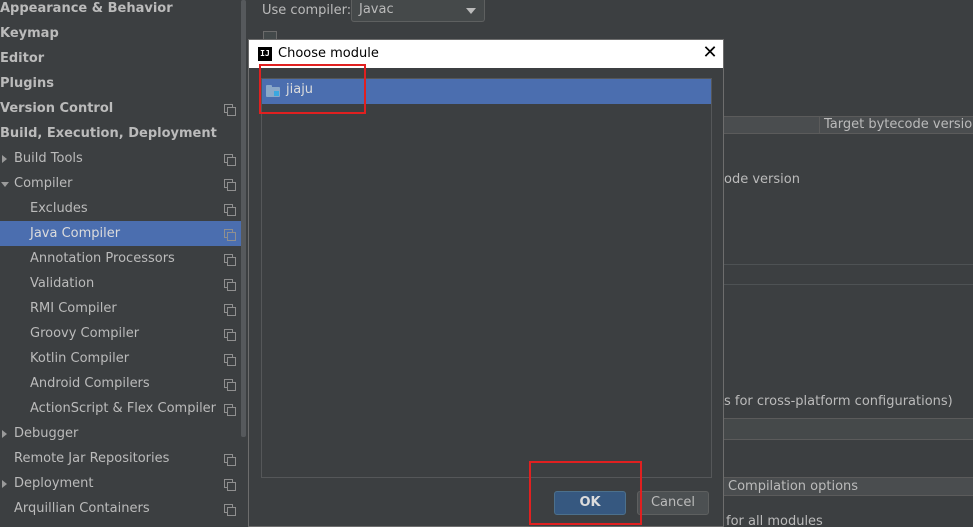 Image resolution: width=973 pixels, height=527 pixels. I want to click on bytecode-version-label: ode version, so click(762, 179).